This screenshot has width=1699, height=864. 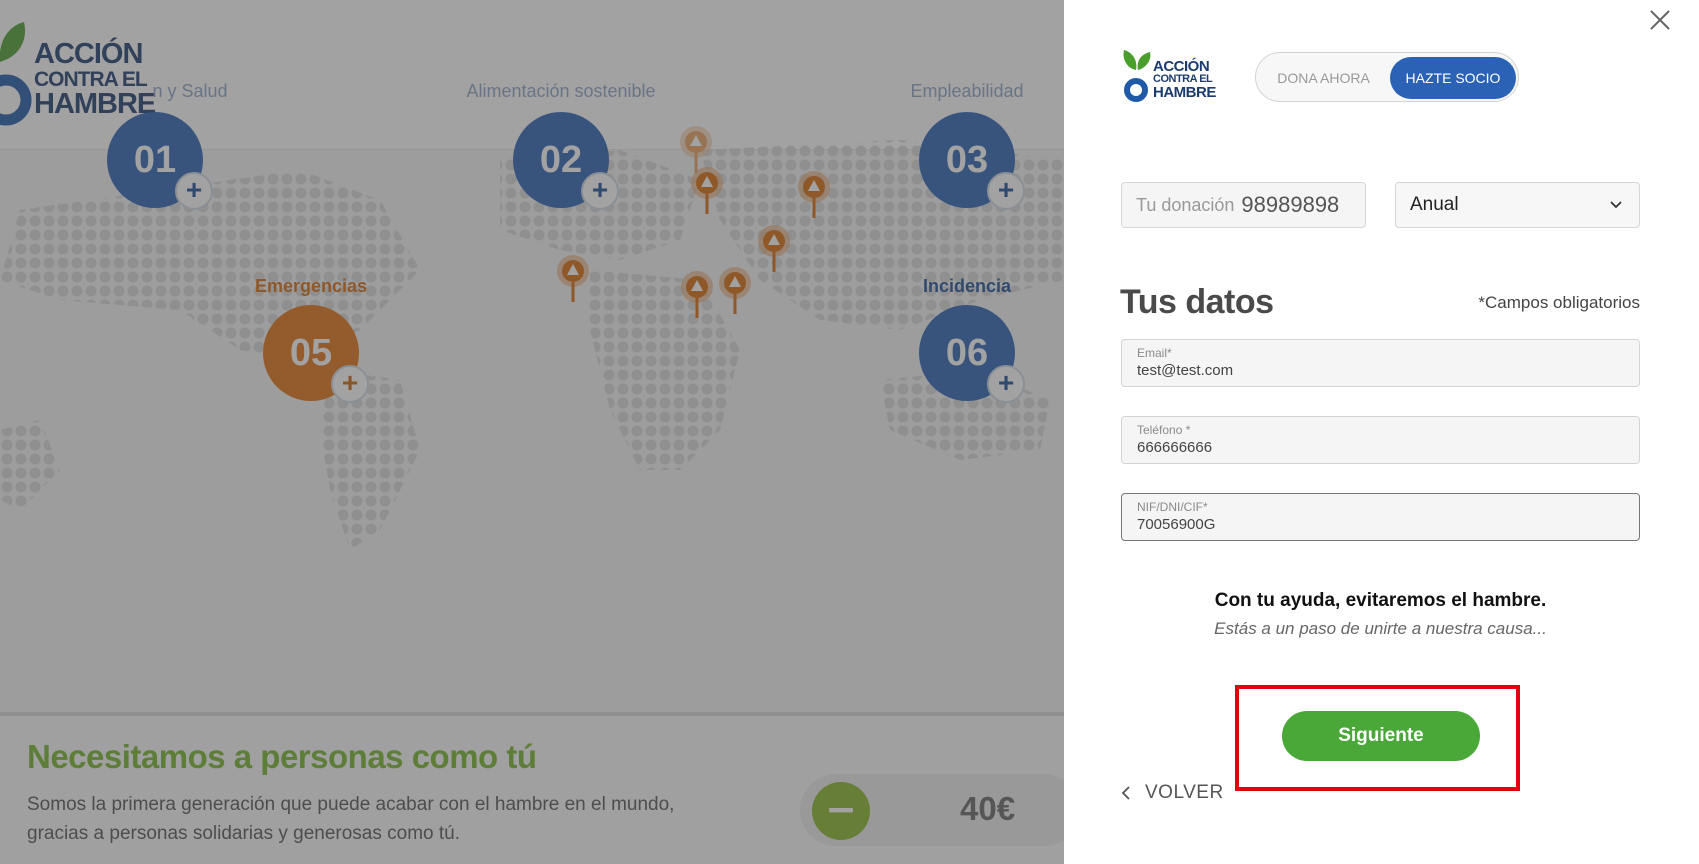 What do you see at coordinates (1184, 792) in the screenshot?
I see `back-label: VOLVER` at bounding box center [1184, 792].